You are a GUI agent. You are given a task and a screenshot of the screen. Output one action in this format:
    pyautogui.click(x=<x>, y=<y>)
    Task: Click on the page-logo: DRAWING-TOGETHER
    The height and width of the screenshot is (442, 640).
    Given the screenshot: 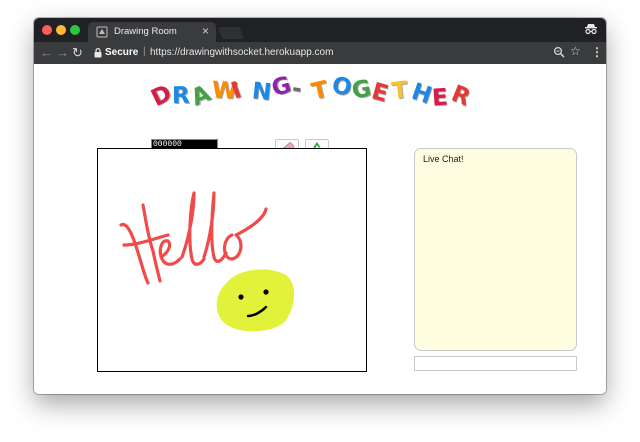 What is the action you would take?
    pyautogui.click(x=319, y=90)
    